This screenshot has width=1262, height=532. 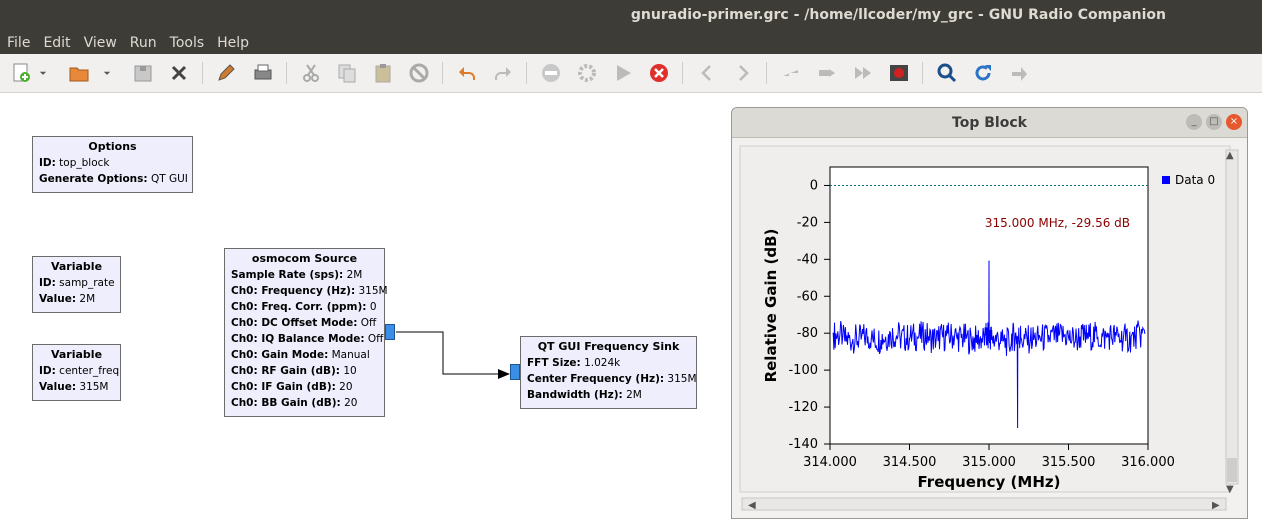 I want to click on menu-run: Run, so click(x=143, y=42).